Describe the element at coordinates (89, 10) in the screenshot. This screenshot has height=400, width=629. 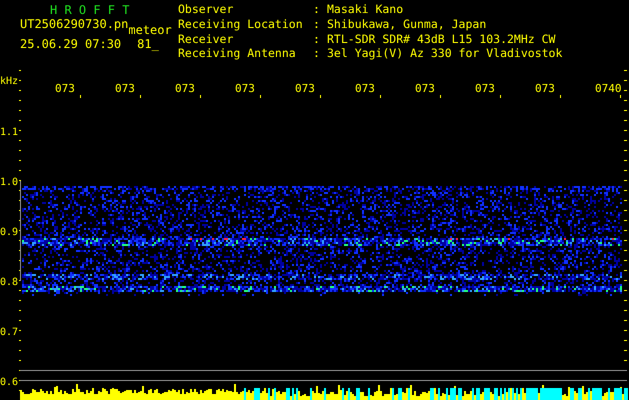
I see `program-title: H R O F F T` at that location.